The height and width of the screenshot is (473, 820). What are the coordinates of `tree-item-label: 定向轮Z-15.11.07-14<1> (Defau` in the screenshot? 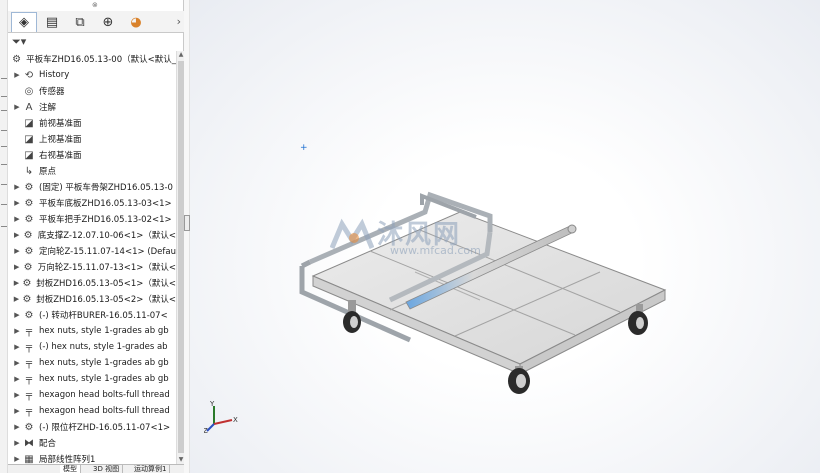 It's located at (107, 252).